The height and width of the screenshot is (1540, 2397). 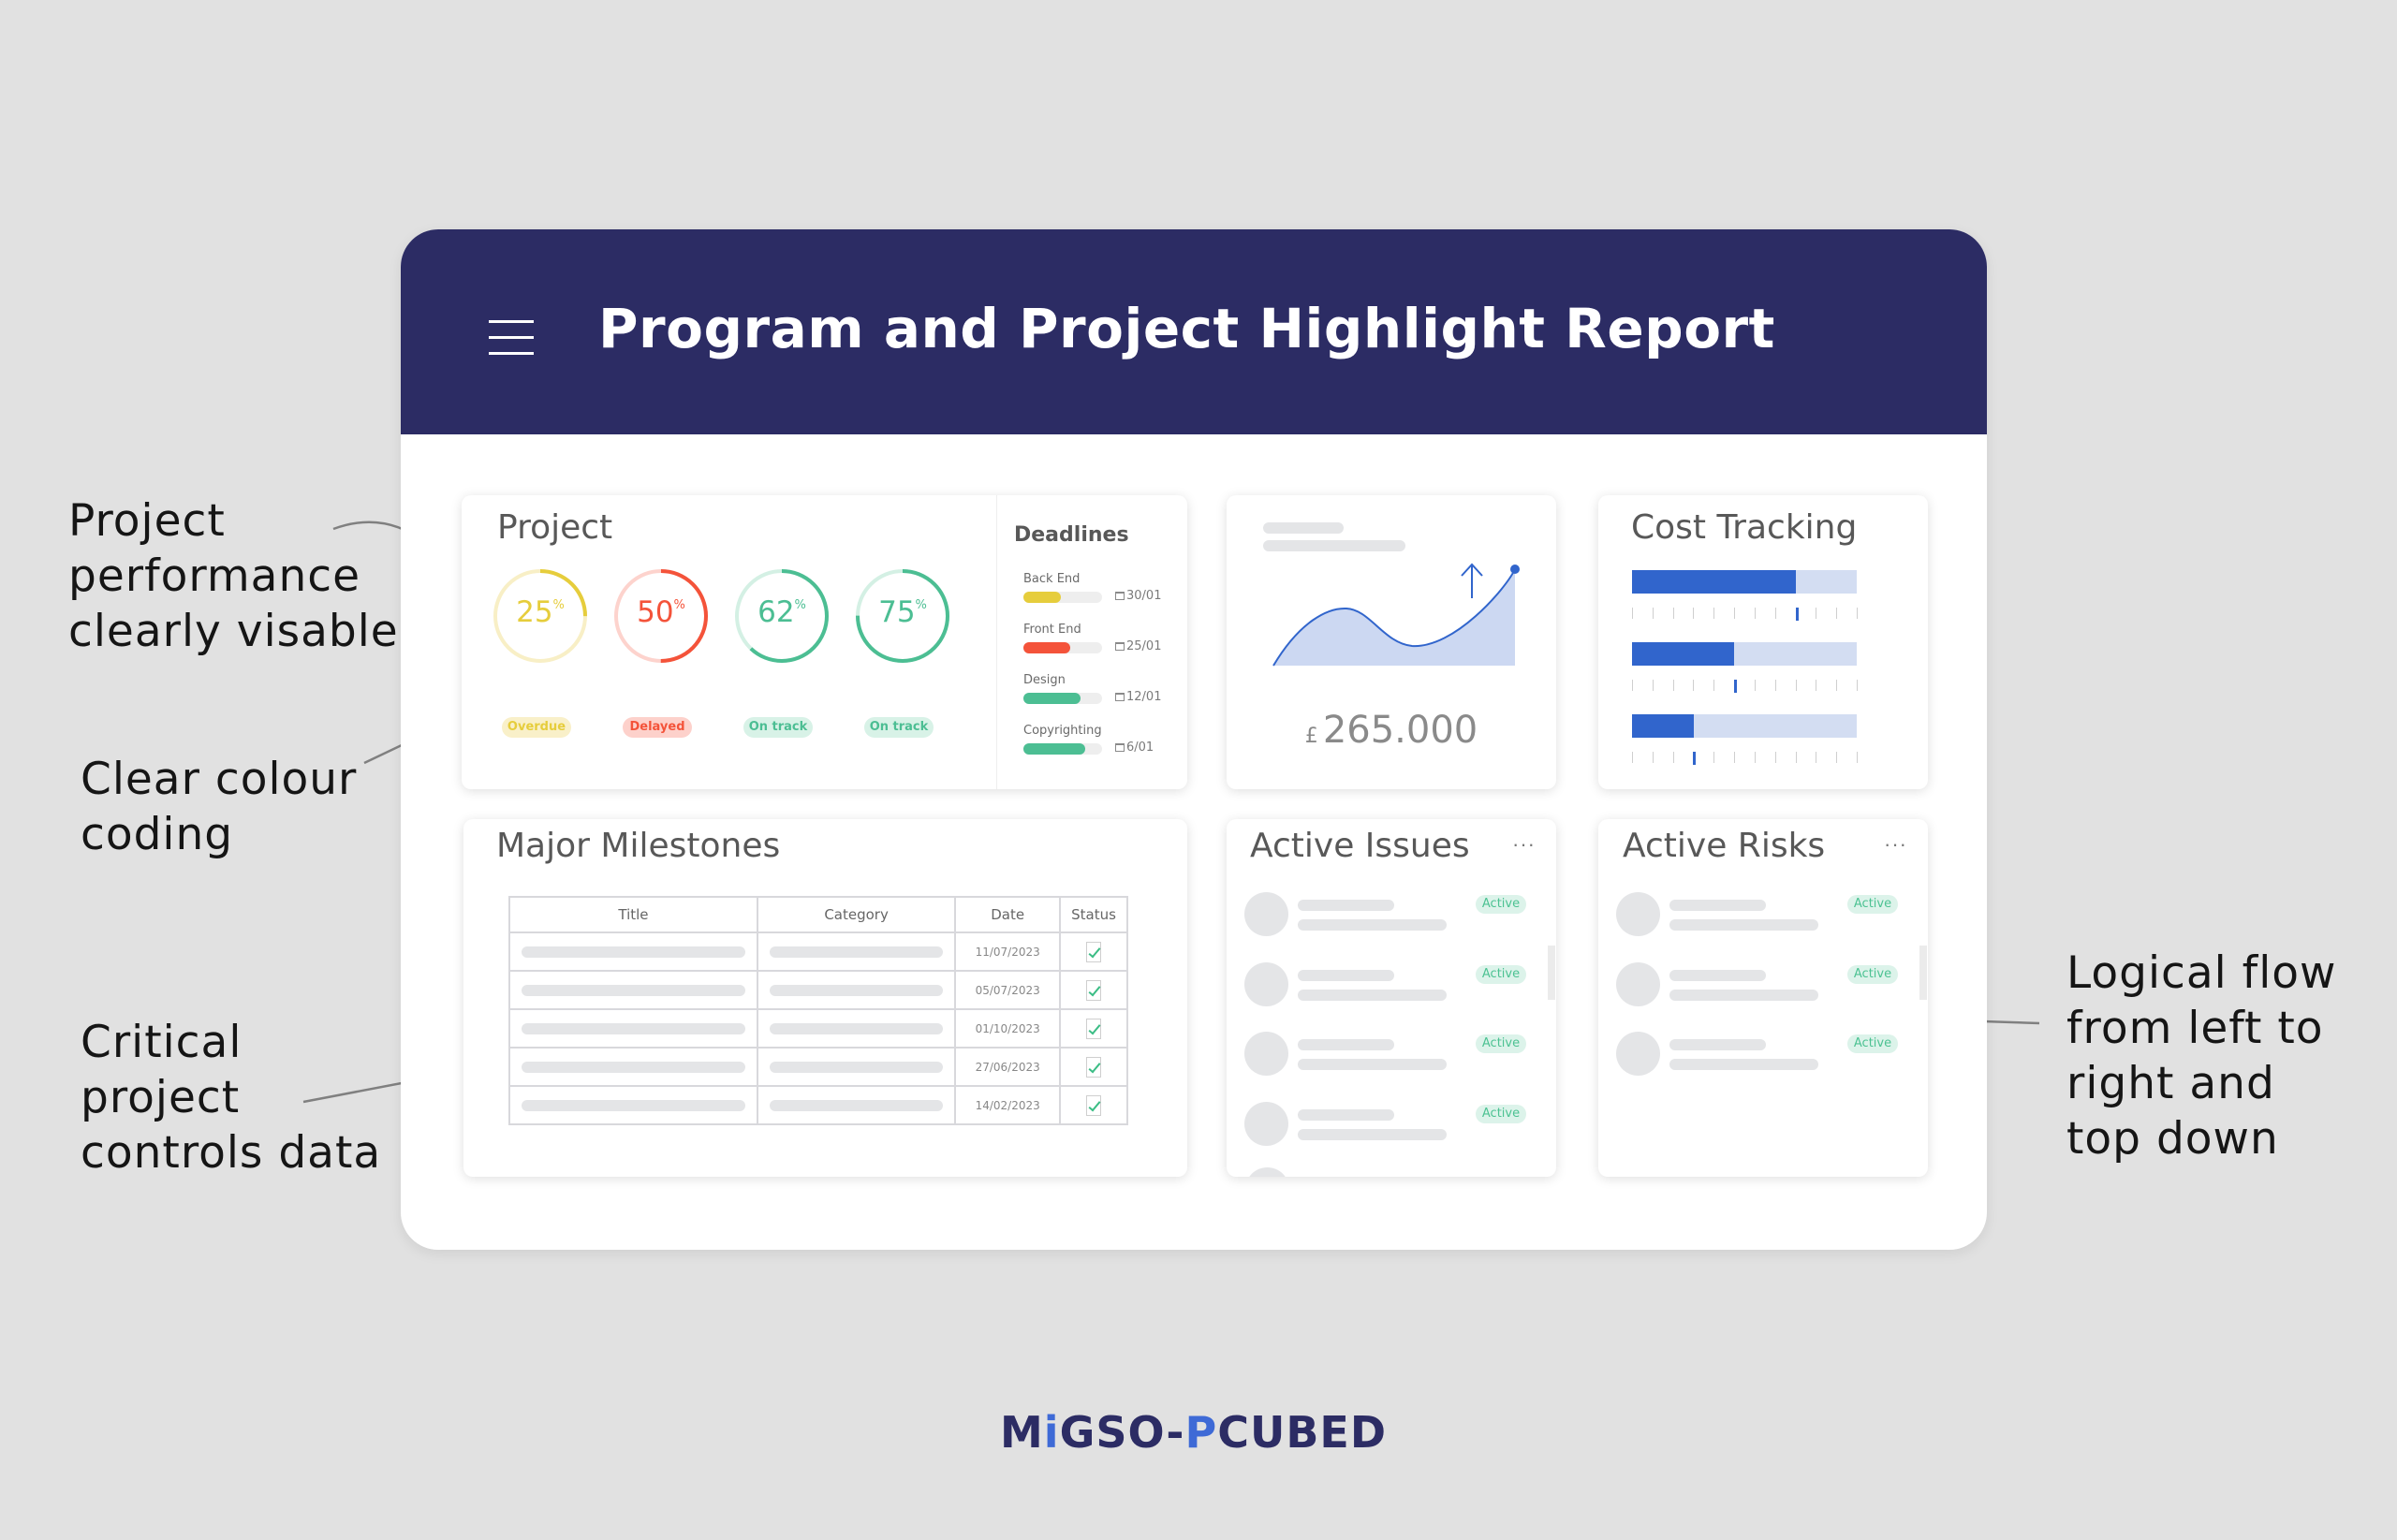 I want to click on cost-scale, so click(x=1746, y=614).